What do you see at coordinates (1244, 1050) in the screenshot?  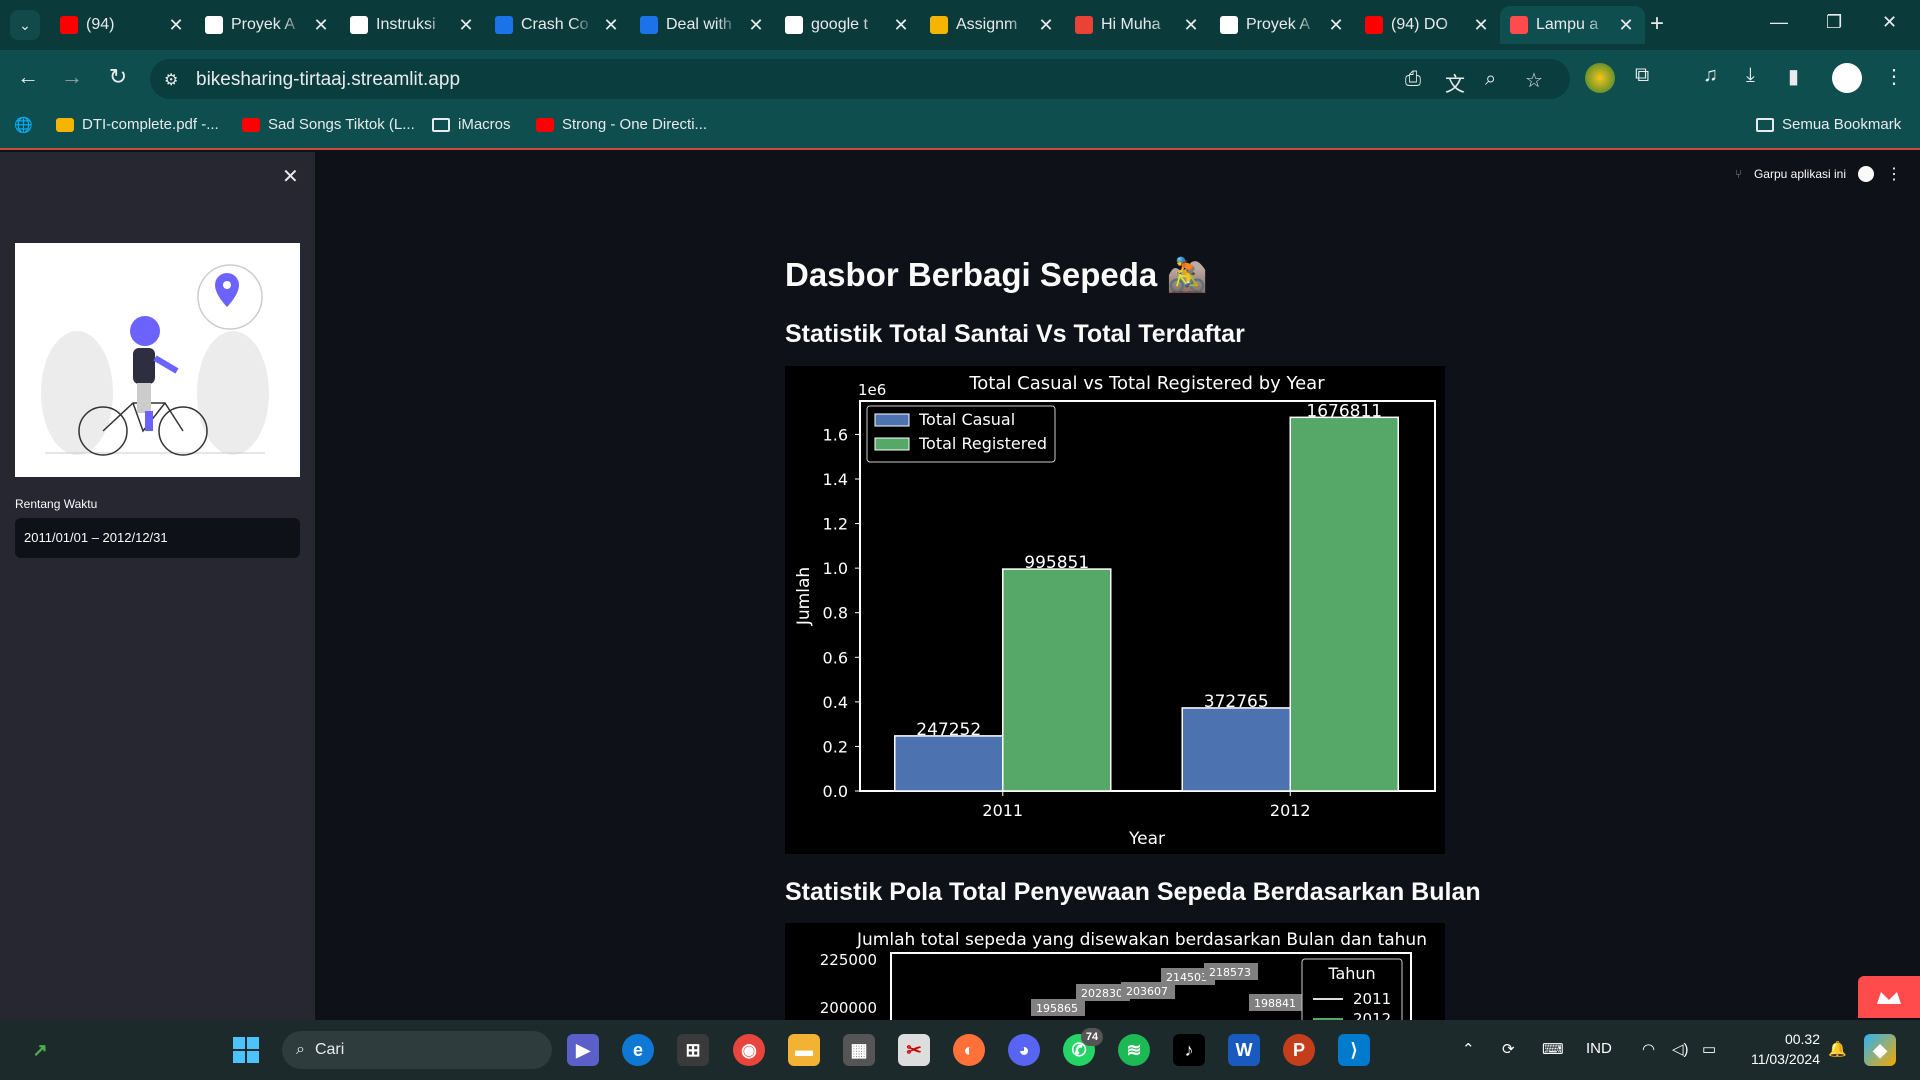 I see `word-icon: W` at bounding box center [1244, 1050].